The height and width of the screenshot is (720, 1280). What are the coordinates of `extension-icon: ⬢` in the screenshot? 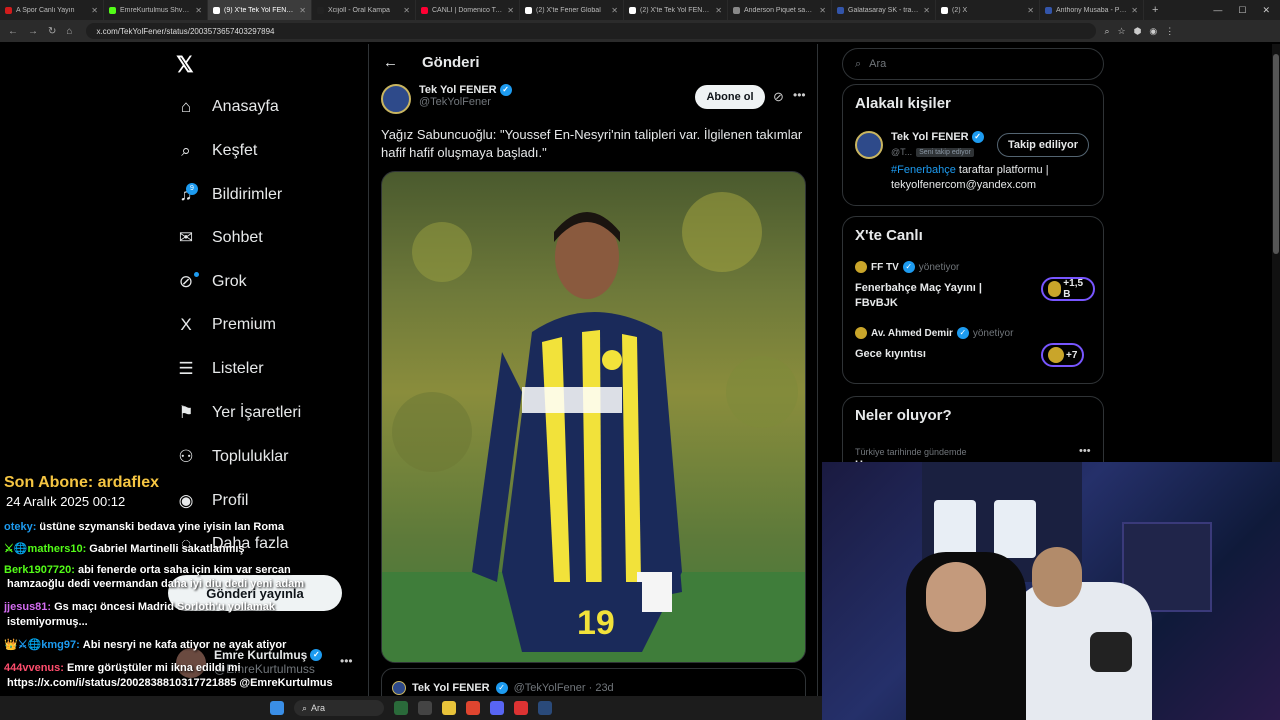 It's located at (1138, 31).